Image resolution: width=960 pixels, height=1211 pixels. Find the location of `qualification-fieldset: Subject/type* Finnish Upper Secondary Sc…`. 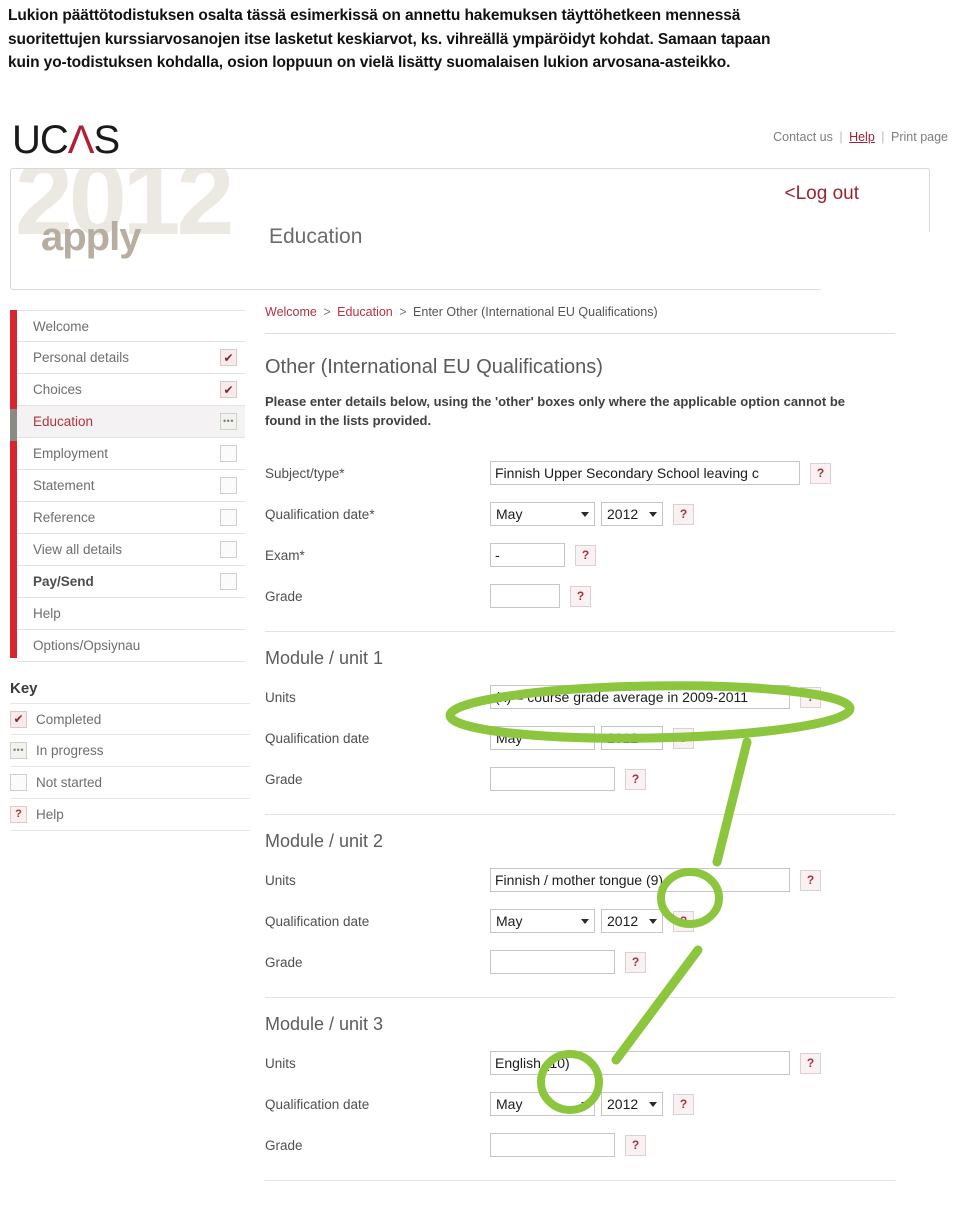

qualification-fieldset: Subject/type* Finnish Upper Secondary Sc… is located at coordinates (580, 535).